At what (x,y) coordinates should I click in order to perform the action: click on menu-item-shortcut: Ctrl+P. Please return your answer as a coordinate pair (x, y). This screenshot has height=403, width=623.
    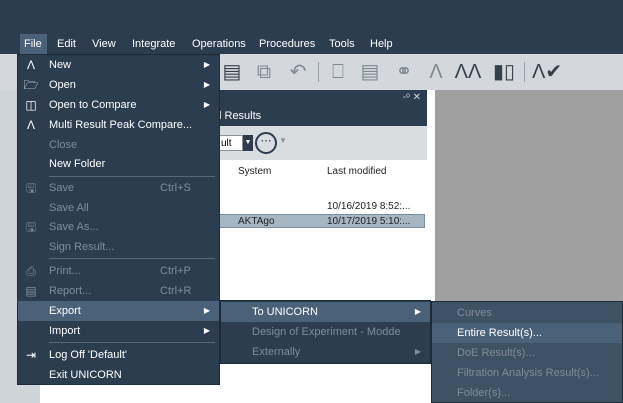
    Looking at the image, I should click on (175, 271).